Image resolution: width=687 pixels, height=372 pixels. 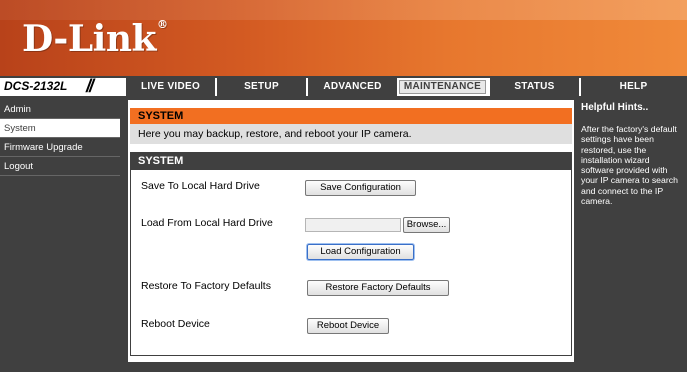 What do you see at coordinates (60, 128) in the screenshot?
I see `sidebar-item-system: System` at bounding box center [60, 128].